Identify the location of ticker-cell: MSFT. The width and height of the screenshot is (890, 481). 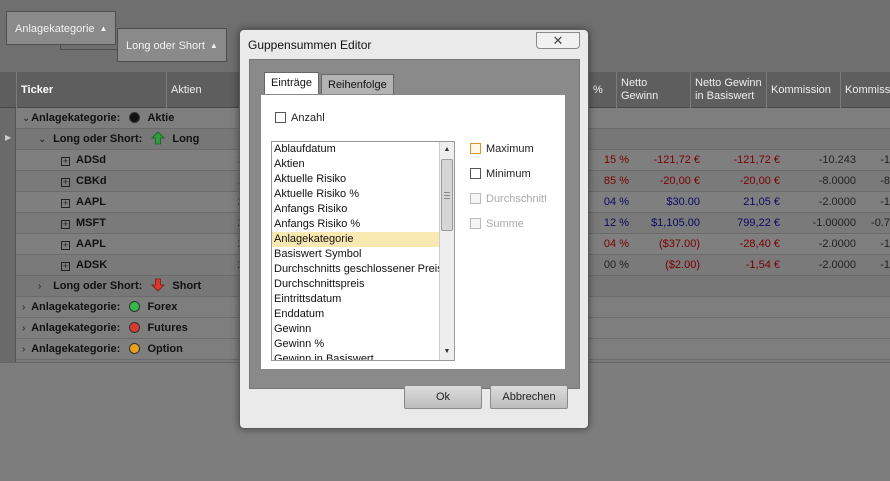
(91, 223).